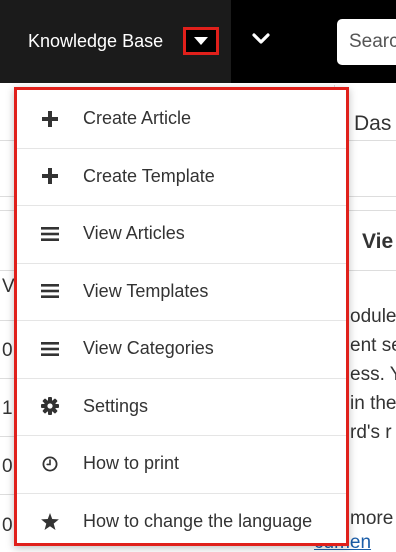  Describe the element at coordinates (181, 464) in the screenshot. I see `menu-item-how-to-print: How to print` at that location.